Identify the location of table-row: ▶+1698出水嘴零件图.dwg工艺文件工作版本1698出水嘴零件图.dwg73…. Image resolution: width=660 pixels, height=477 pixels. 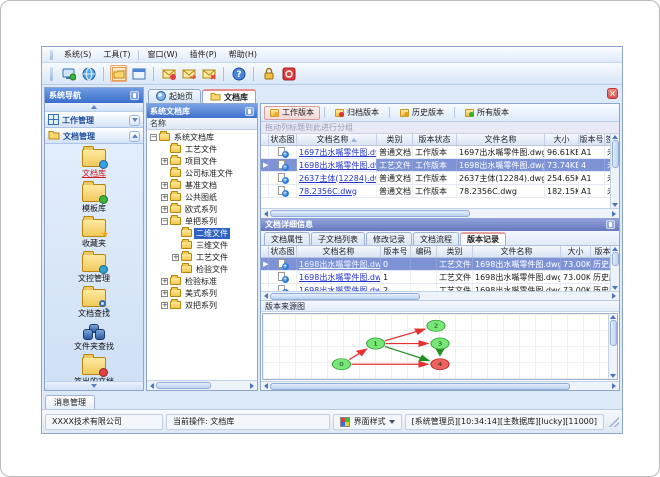
(440, 165).